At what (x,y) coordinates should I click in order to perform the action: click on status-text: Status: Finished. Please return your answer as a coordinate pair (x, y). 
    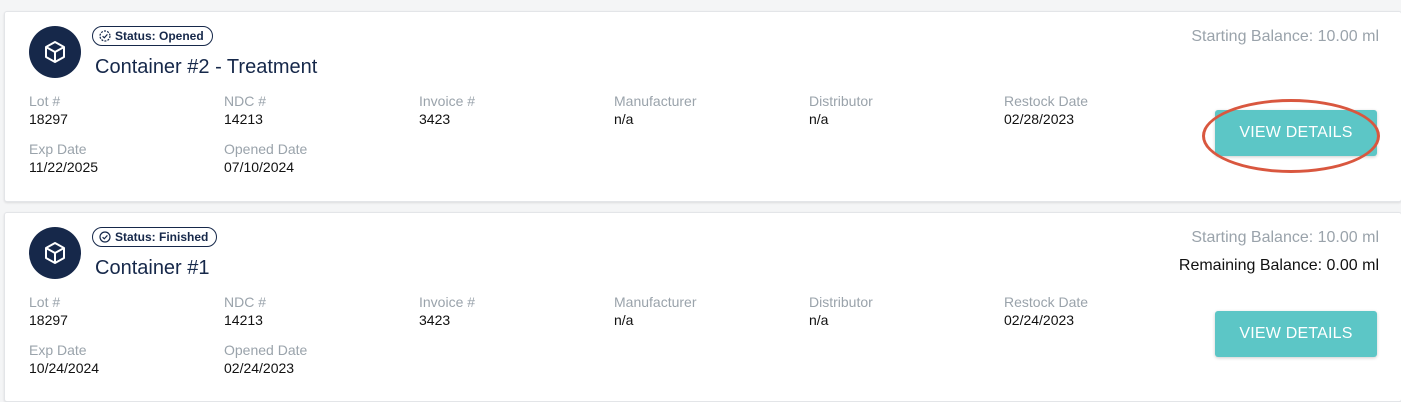
    Looking at the image, I should click on (162, 237).